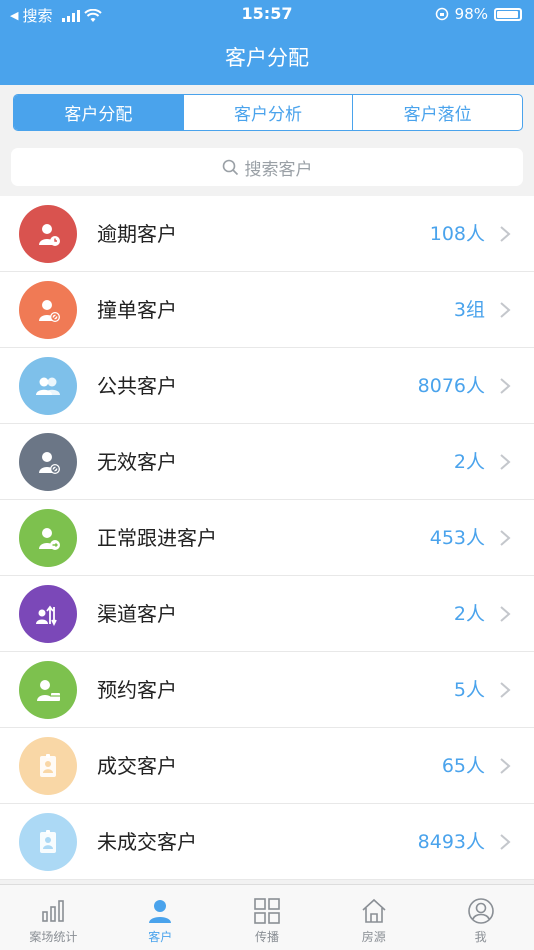 The image size is (534, 950). What do you see at coordinates (267, 58) in the screenshot?
I see `page-title: 客户分配` at bounding box center [267, 58].